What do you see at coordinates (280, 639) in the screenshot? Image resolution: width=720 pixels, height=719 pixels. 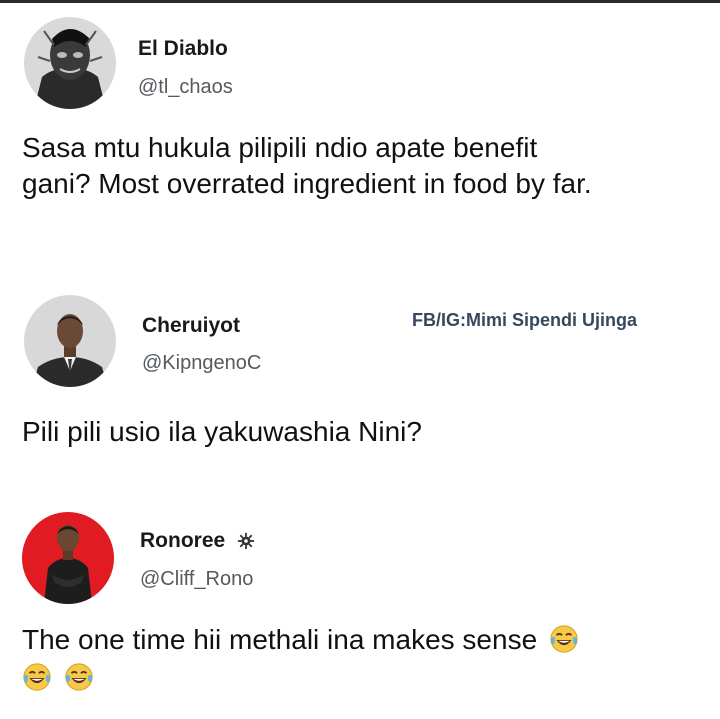 I see `tweet-text-line: The one time hii methali ina makes sense` at bounding box center [280, 639].